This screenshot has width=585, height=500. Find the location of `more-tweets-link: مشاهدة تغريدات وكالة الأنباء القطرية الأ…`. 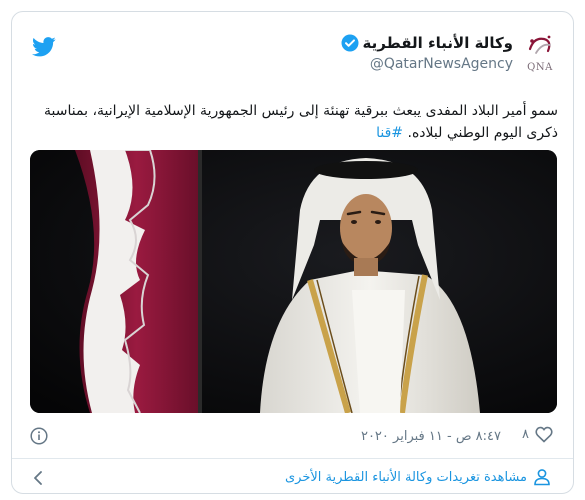

more-tweets-link: مشاهدة تغريدات وكالة الأنباء القطرية الأ… is located at coordinates (418, 477).